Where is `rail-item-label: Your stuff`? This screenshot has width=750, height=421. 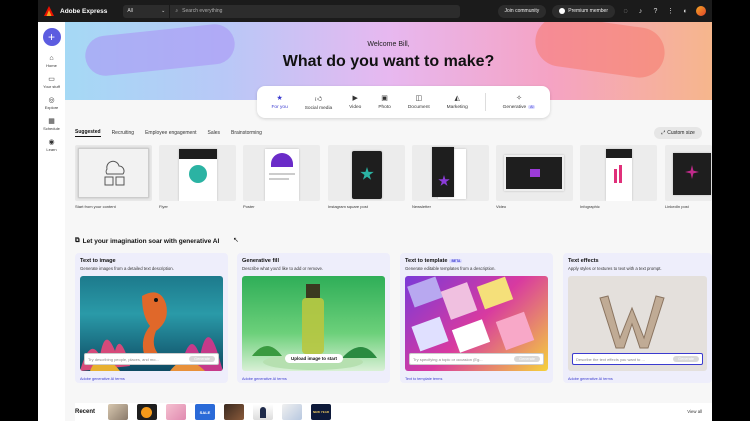
rail-item-label: Your stuff is located at coordinates (51, 86).